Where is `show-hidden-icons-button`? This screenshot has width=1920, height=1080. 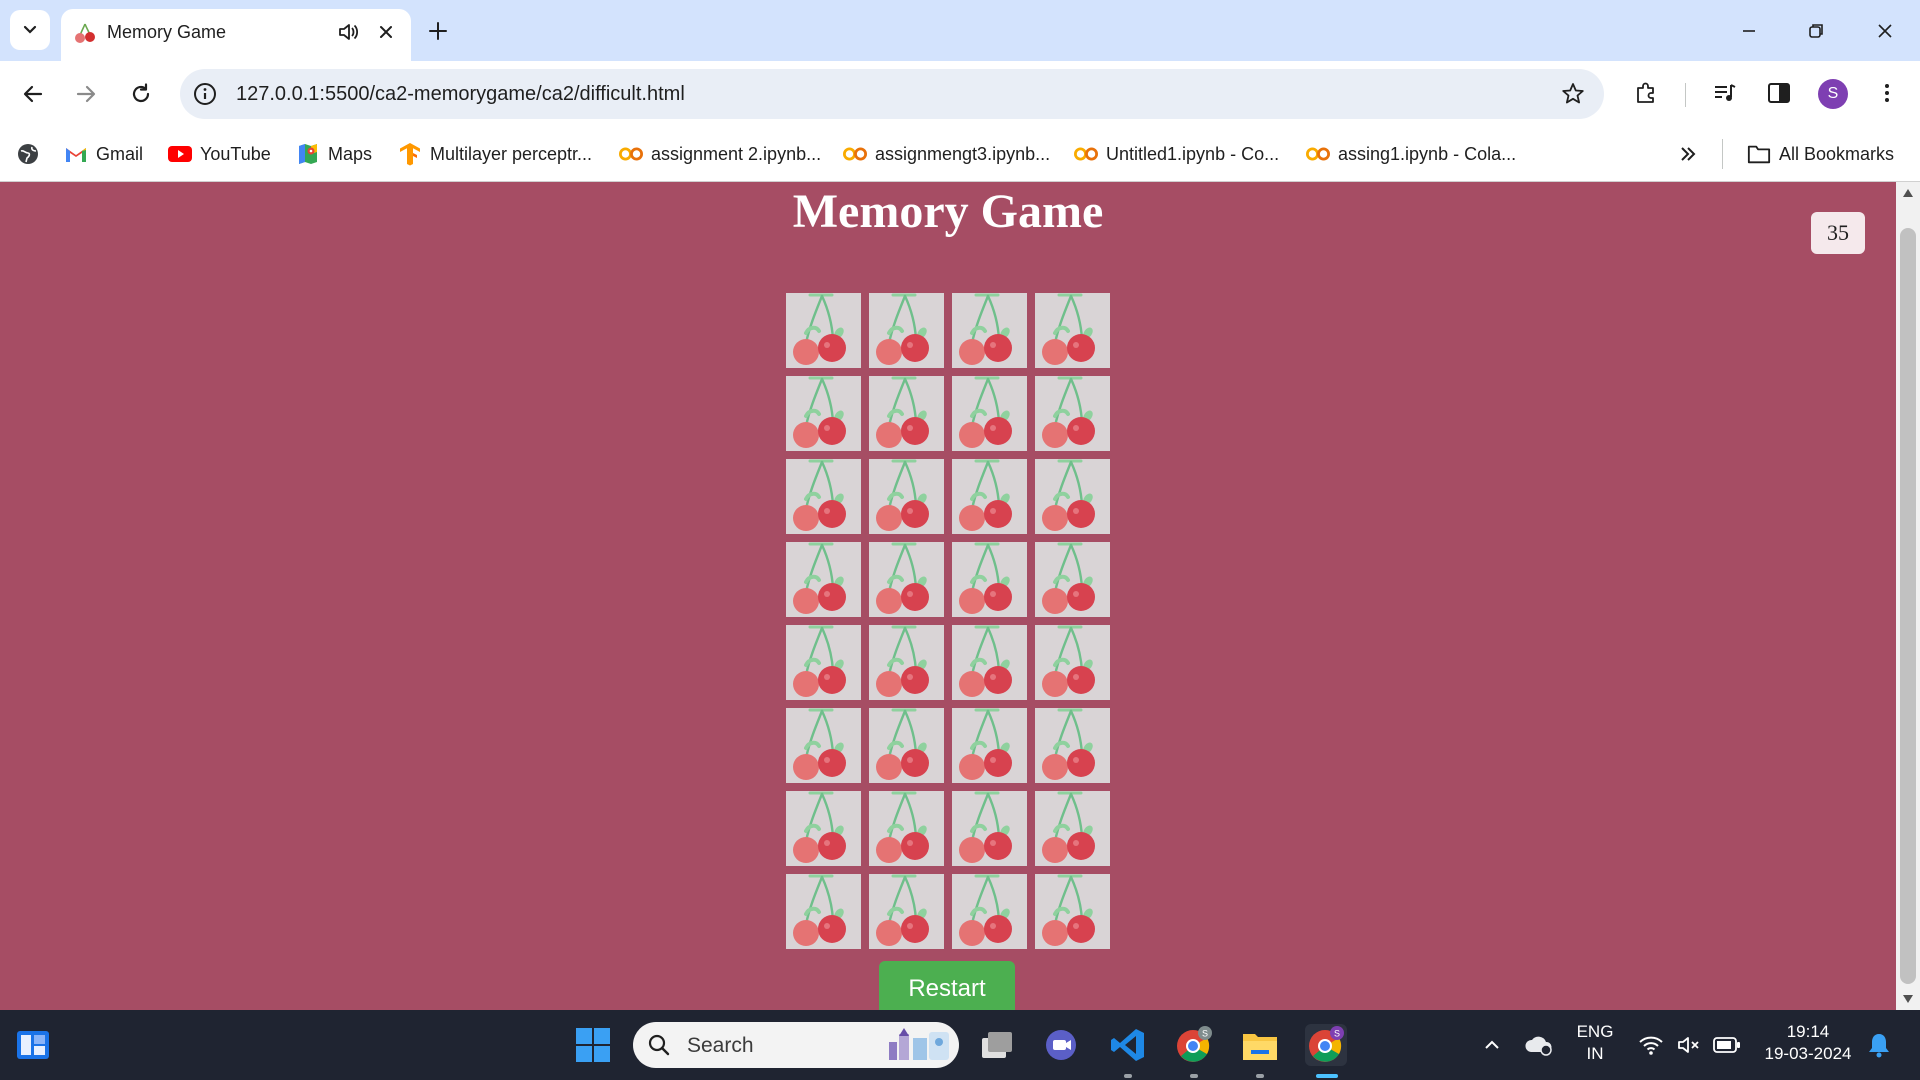 show-hidden-icons-button is located at coordinates (1492, 1045).